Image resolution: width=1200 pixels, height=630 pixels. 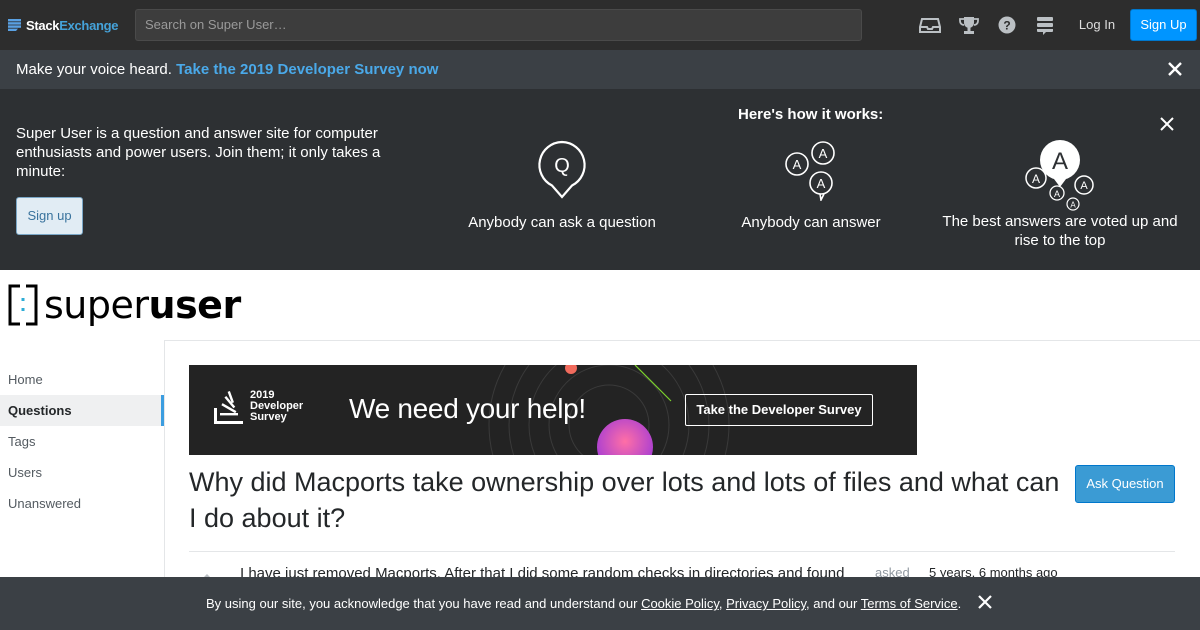 What do you see at coordinates (96, 305) in the screenshot?
I see `wordmark-light: super` at bounding box center [96, 305].